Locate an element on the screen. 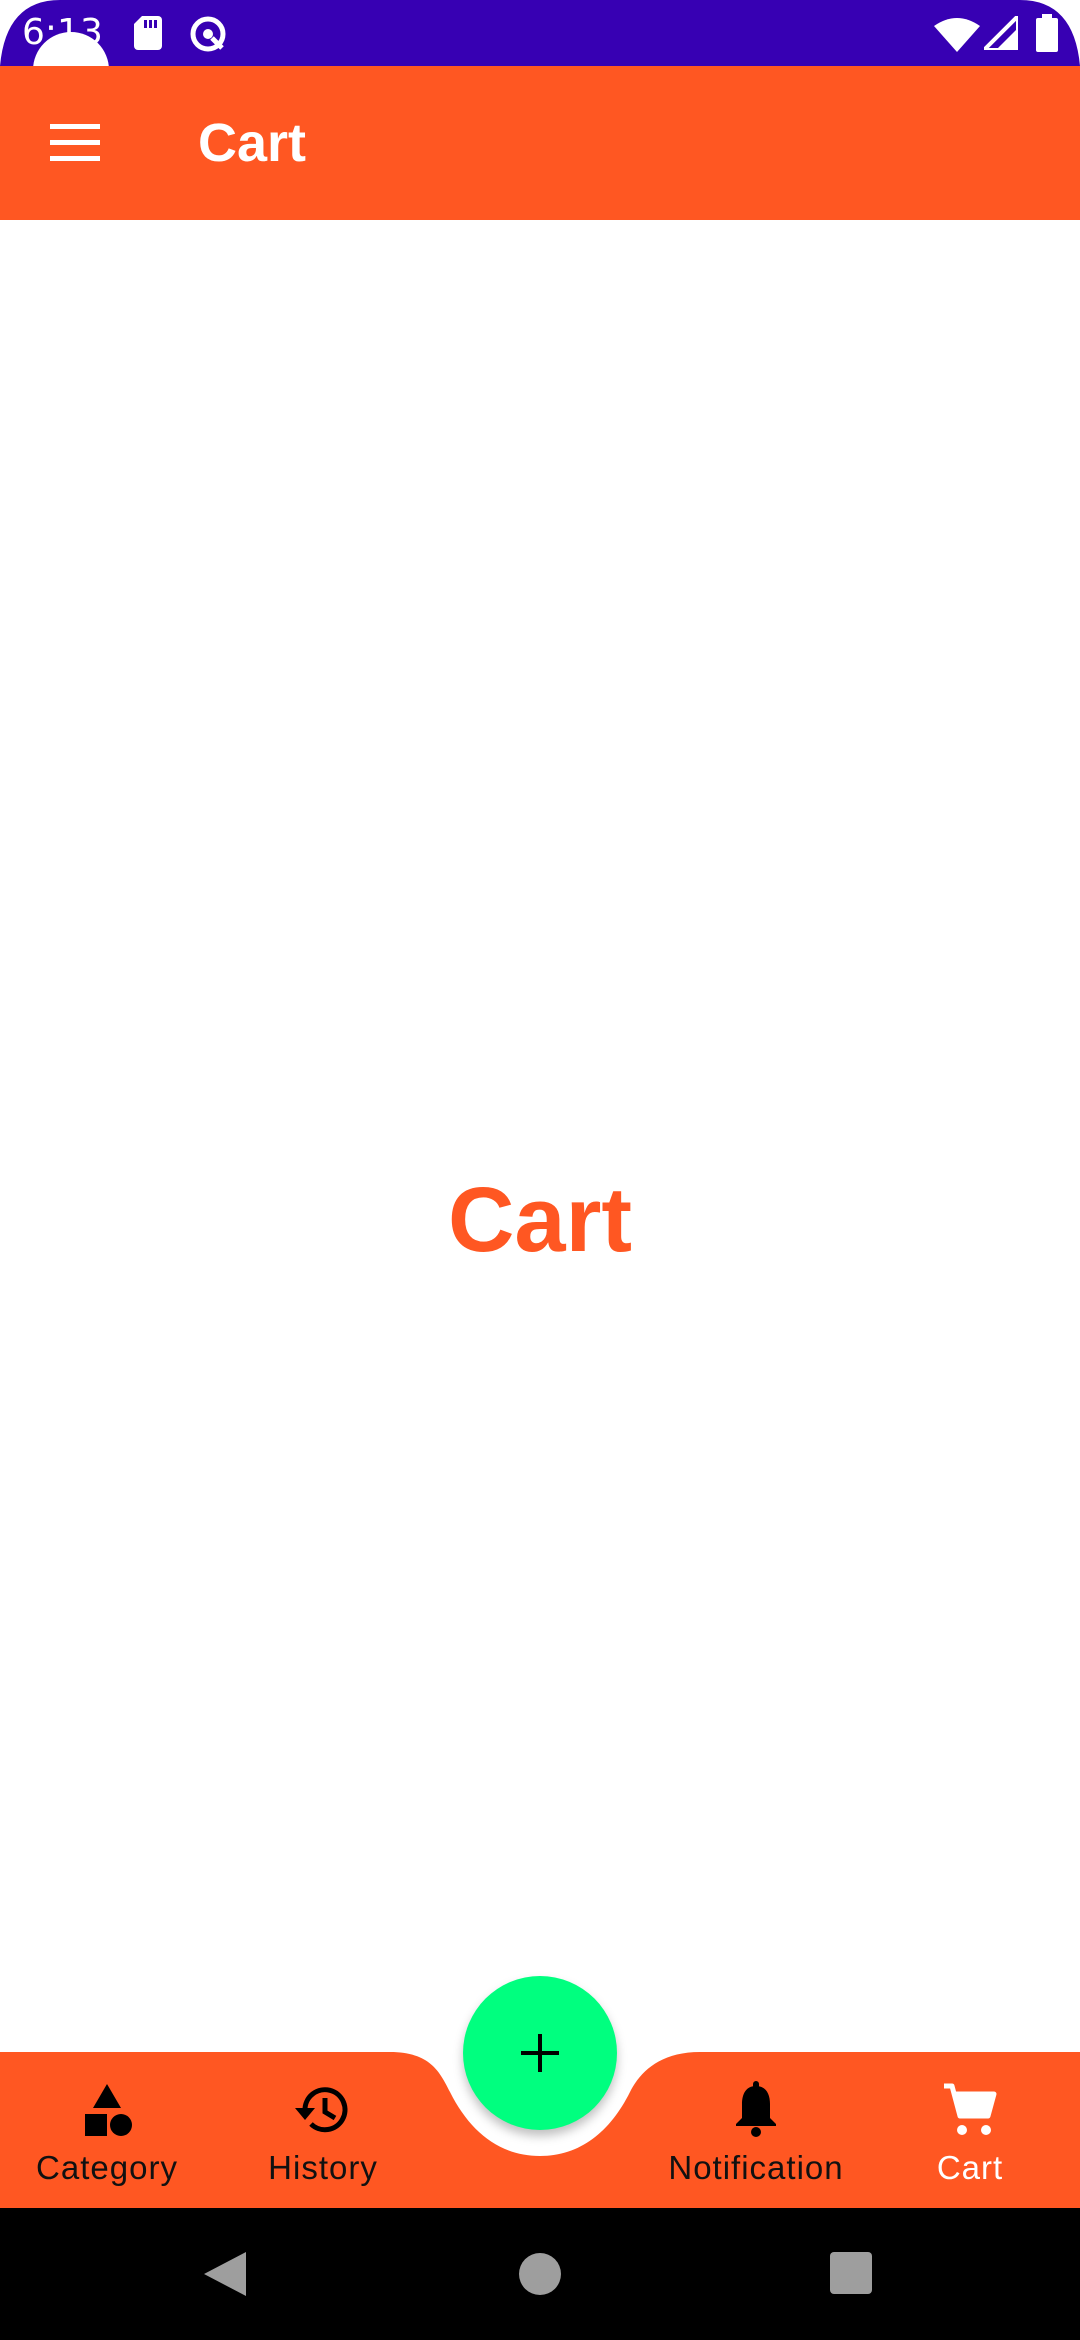 The height and width of the screenshot is (2340, 1080). bell-icon is located at coordinates (756, 2109).